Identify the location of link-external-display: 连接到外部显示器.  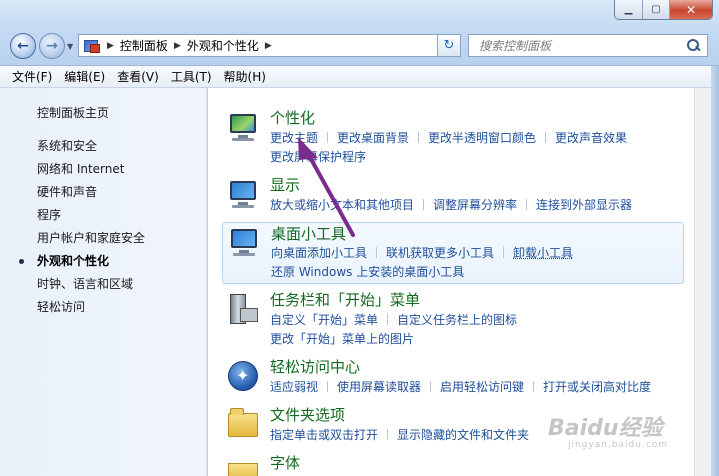
(584, 205).